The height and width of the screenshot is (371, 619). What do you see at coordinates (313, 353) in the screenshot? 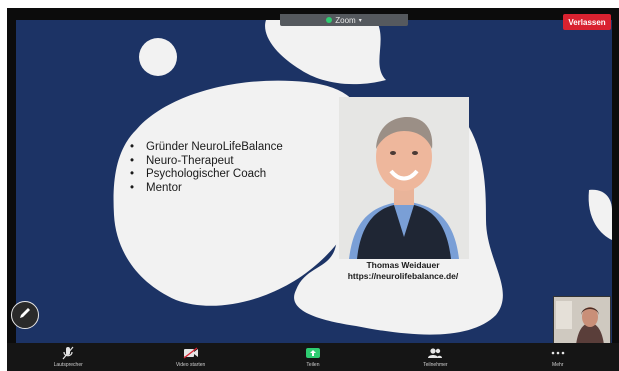
I see `share-screen-icon` at bounding box center [313, 353].